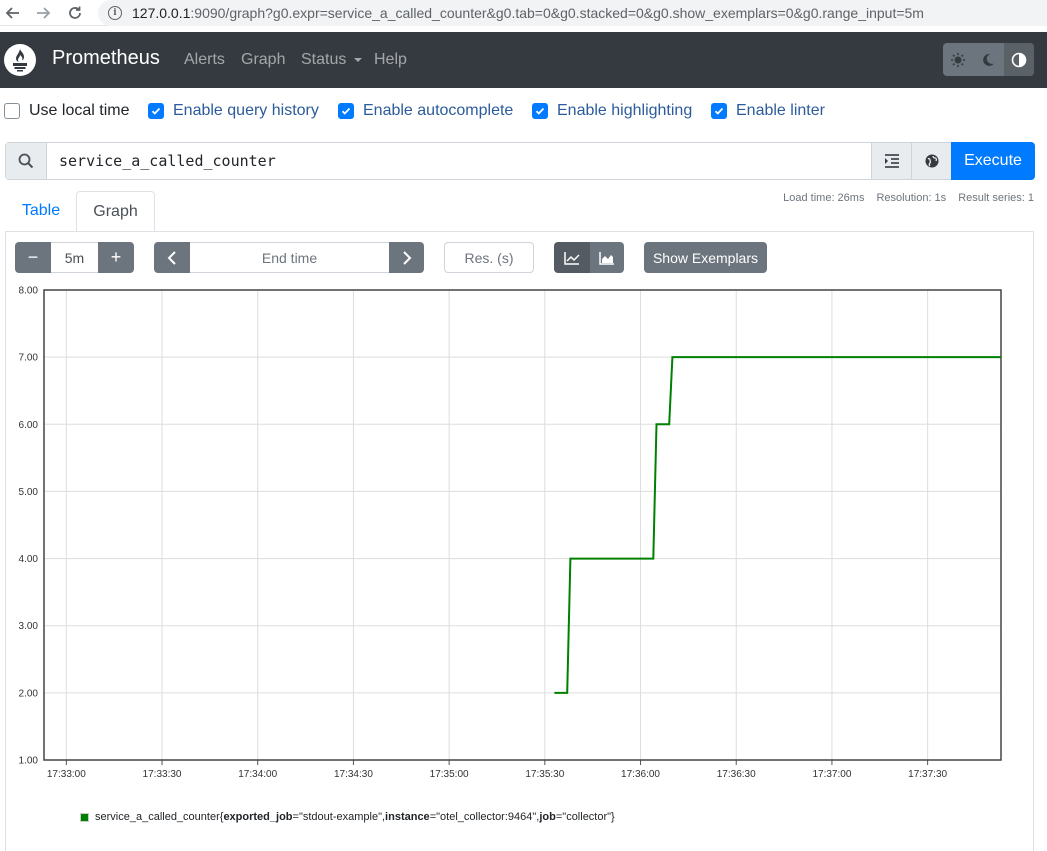 This screenshot has width=1047, height=851. Describe the element at coordinates (931, 161) in the screenshot. I see `metrics-explorer-globe-icon` at that location.